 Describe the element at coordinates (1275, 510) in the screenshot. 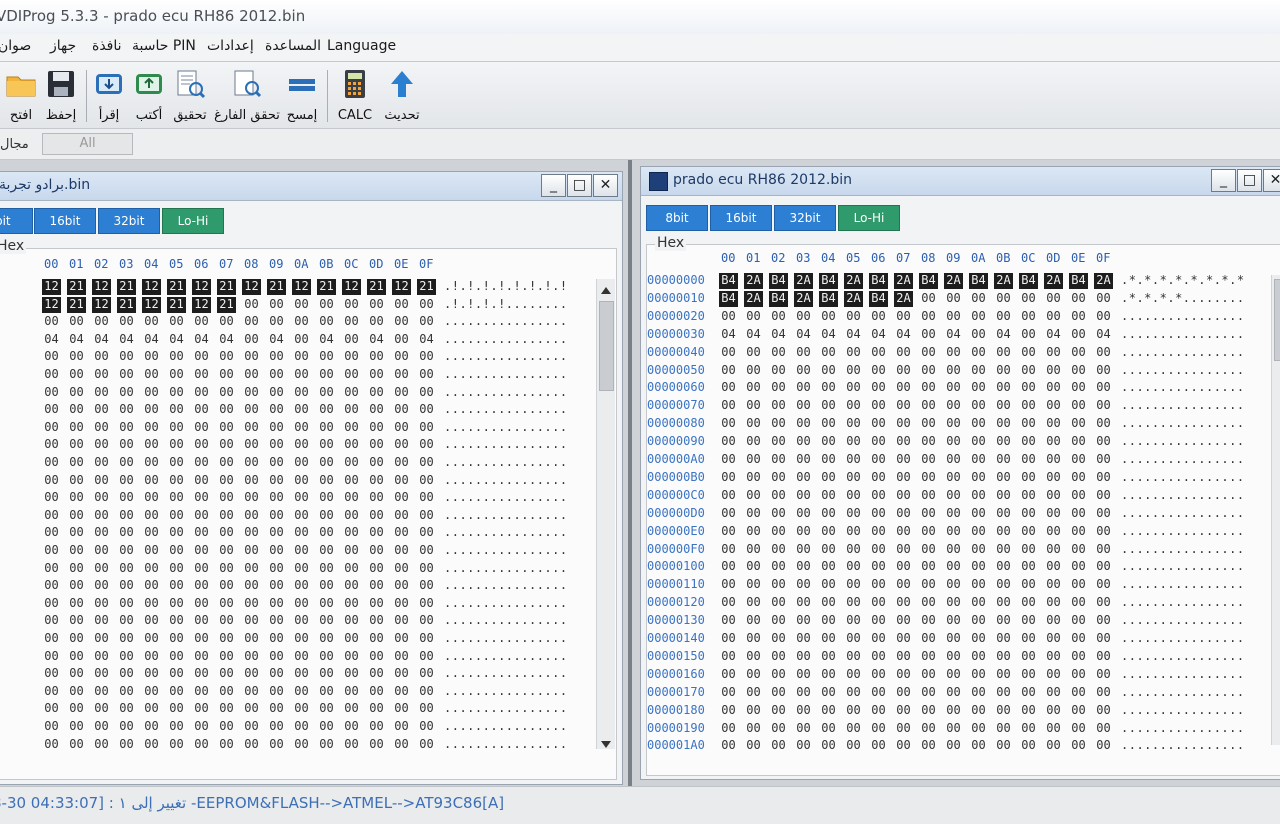

I see `vertical-scrollbar` at that location.